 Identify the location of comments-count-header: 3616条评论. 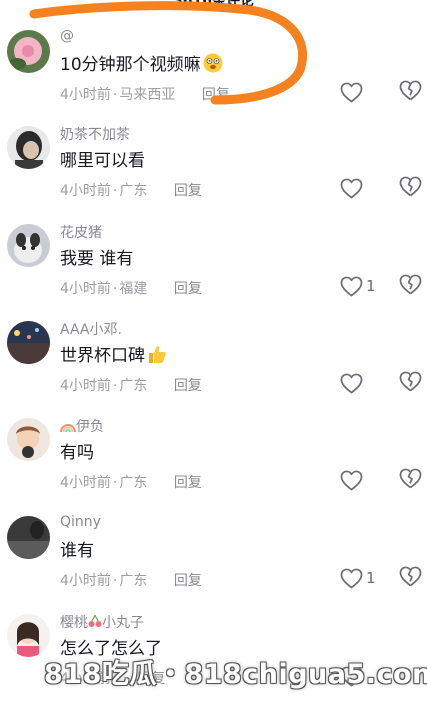
(213, 7).